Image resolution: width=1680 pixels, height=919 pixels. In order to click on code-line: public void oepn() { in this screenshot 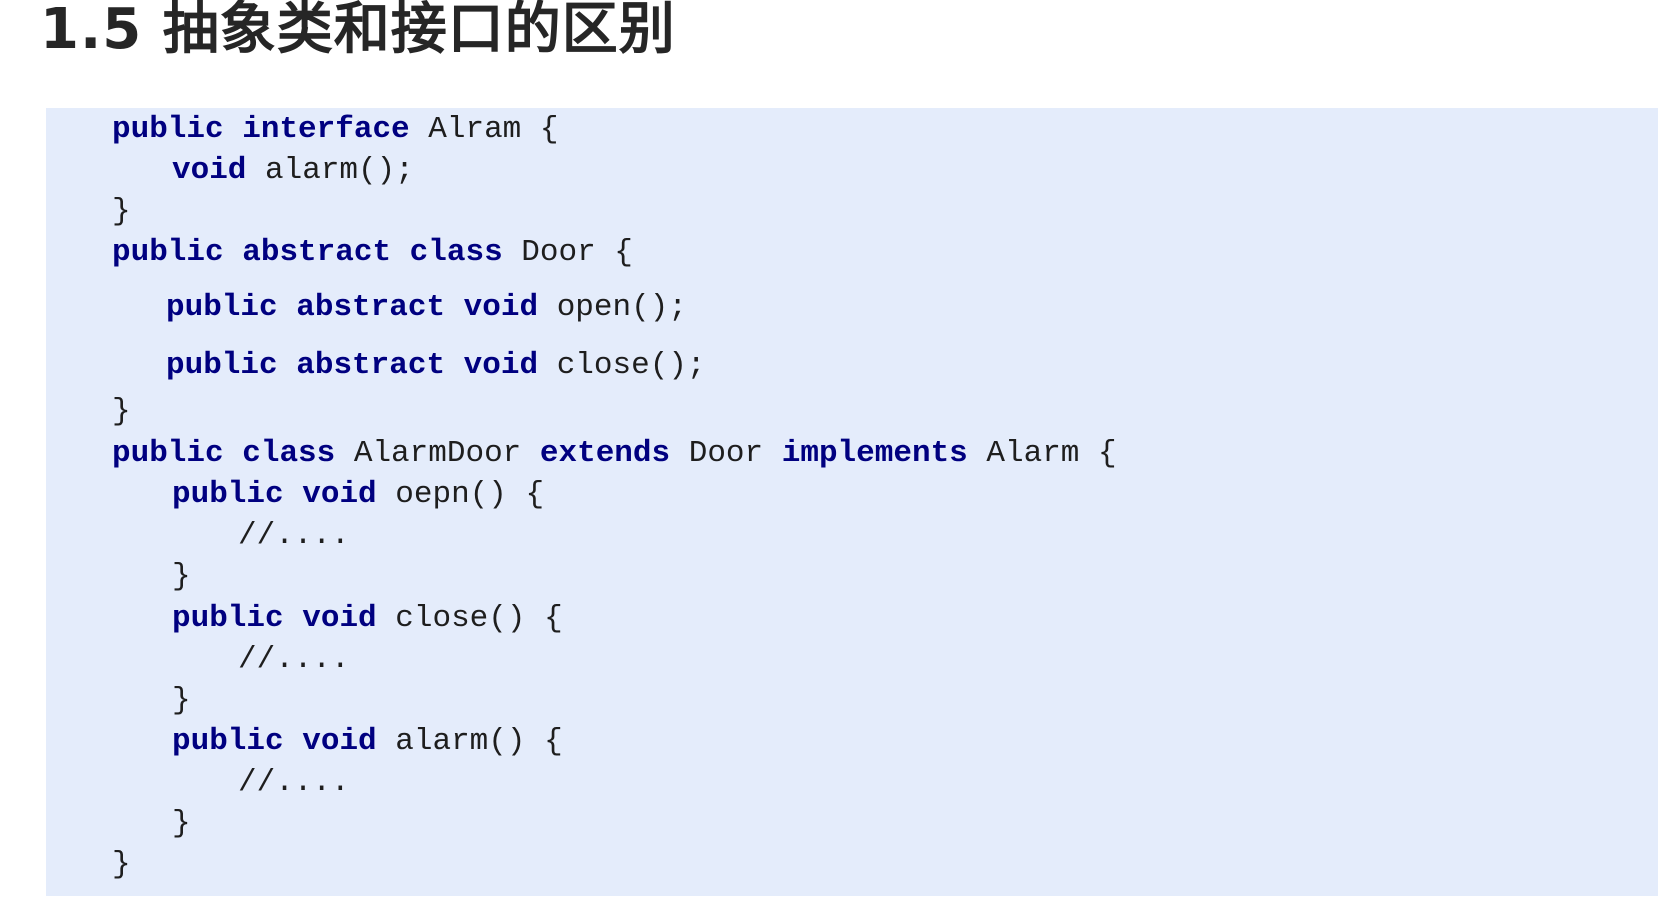, I will do `click(358, 495)`.